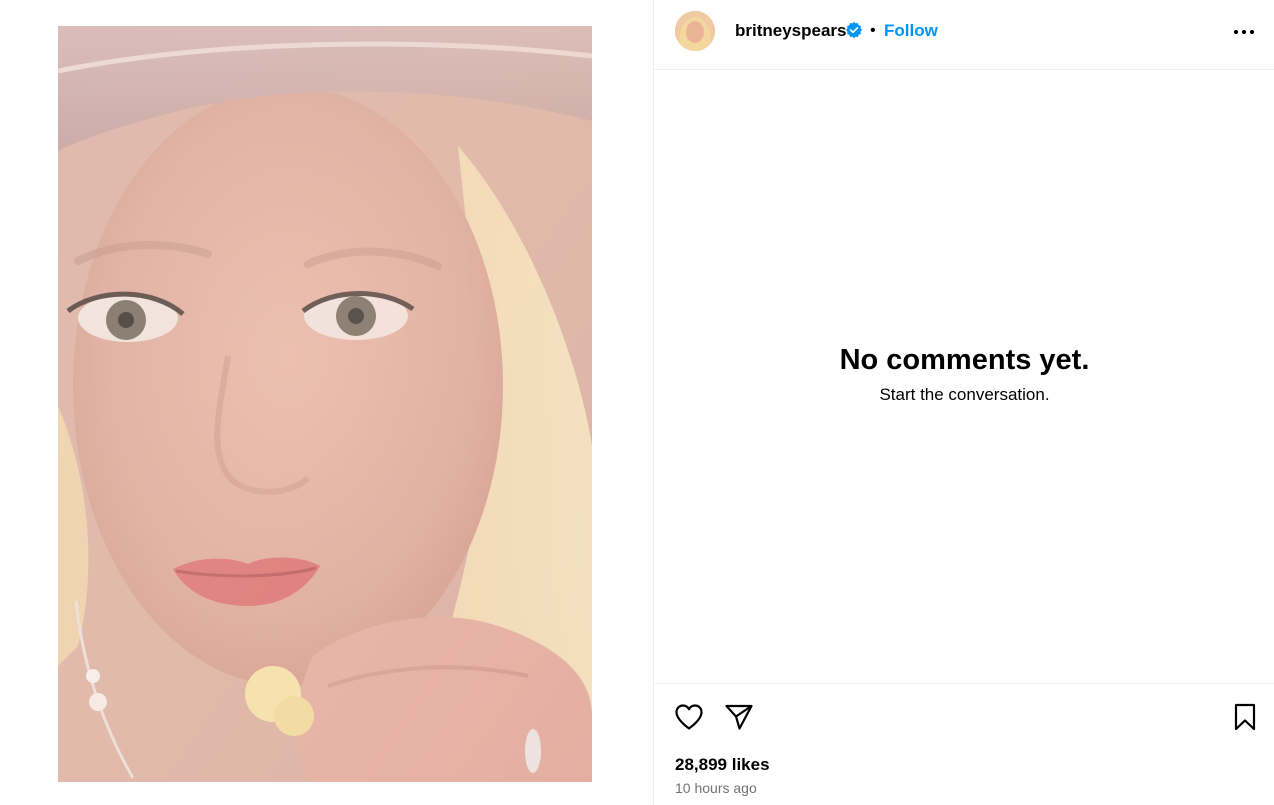 The height and width of the screenshot is (805, 1274). What do you see at coordinates (964, 744) in the screenshot?
I see `post-actions: 28,899 likes 10 hours ago` at bounding box center [964, 744].